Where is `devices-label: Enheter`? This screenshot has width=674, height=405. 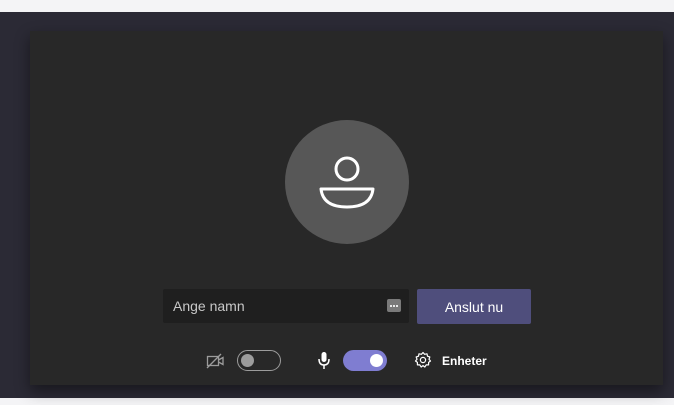
devices-label: Enheter is located at coordinates (464, 361).